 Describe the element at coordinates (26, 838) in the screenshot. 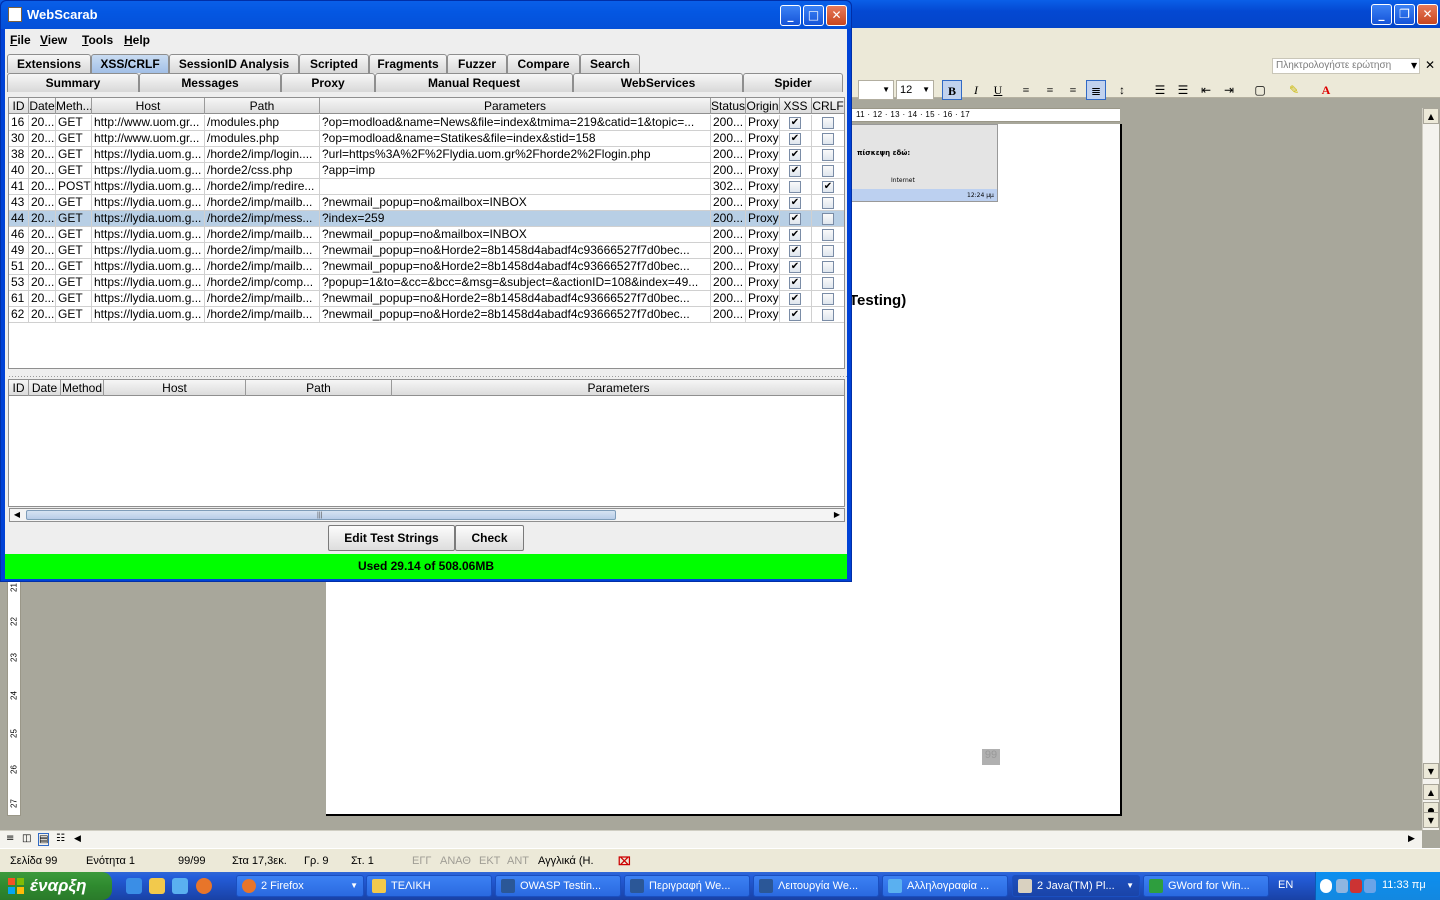

I see `web-view-icon: ◫` at that location.